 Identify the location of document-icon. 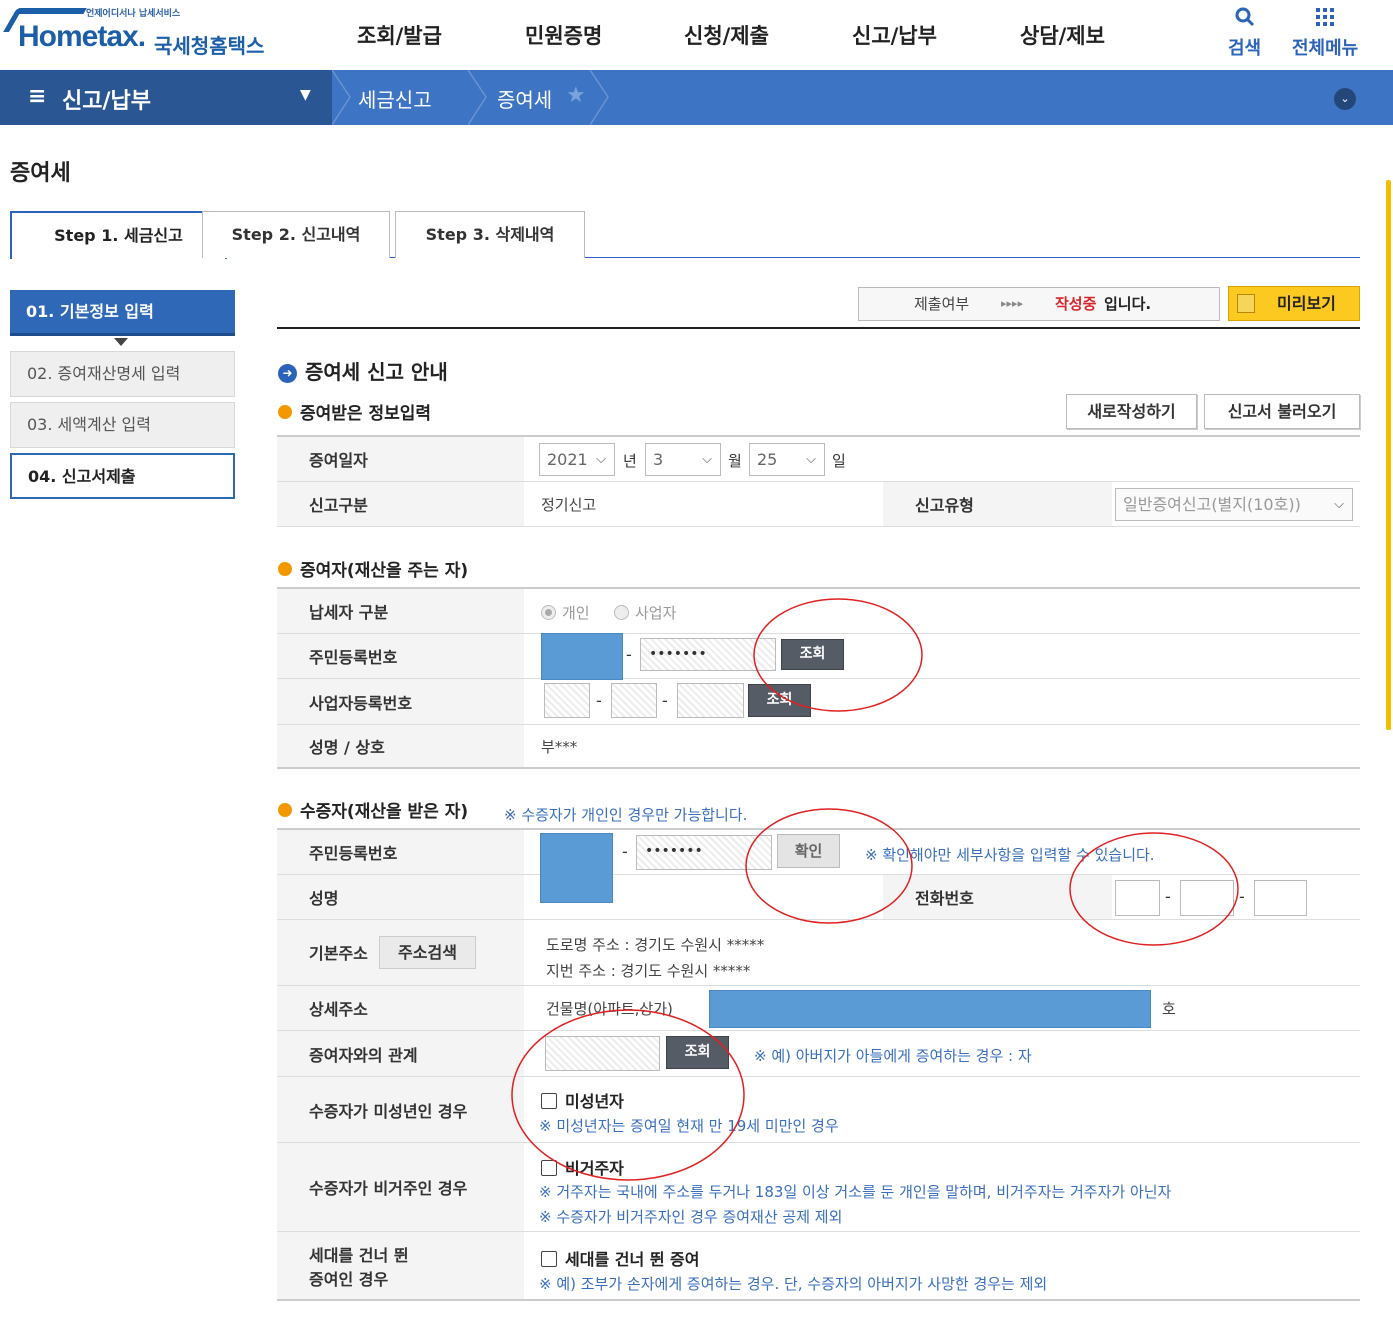
(1246, 303).